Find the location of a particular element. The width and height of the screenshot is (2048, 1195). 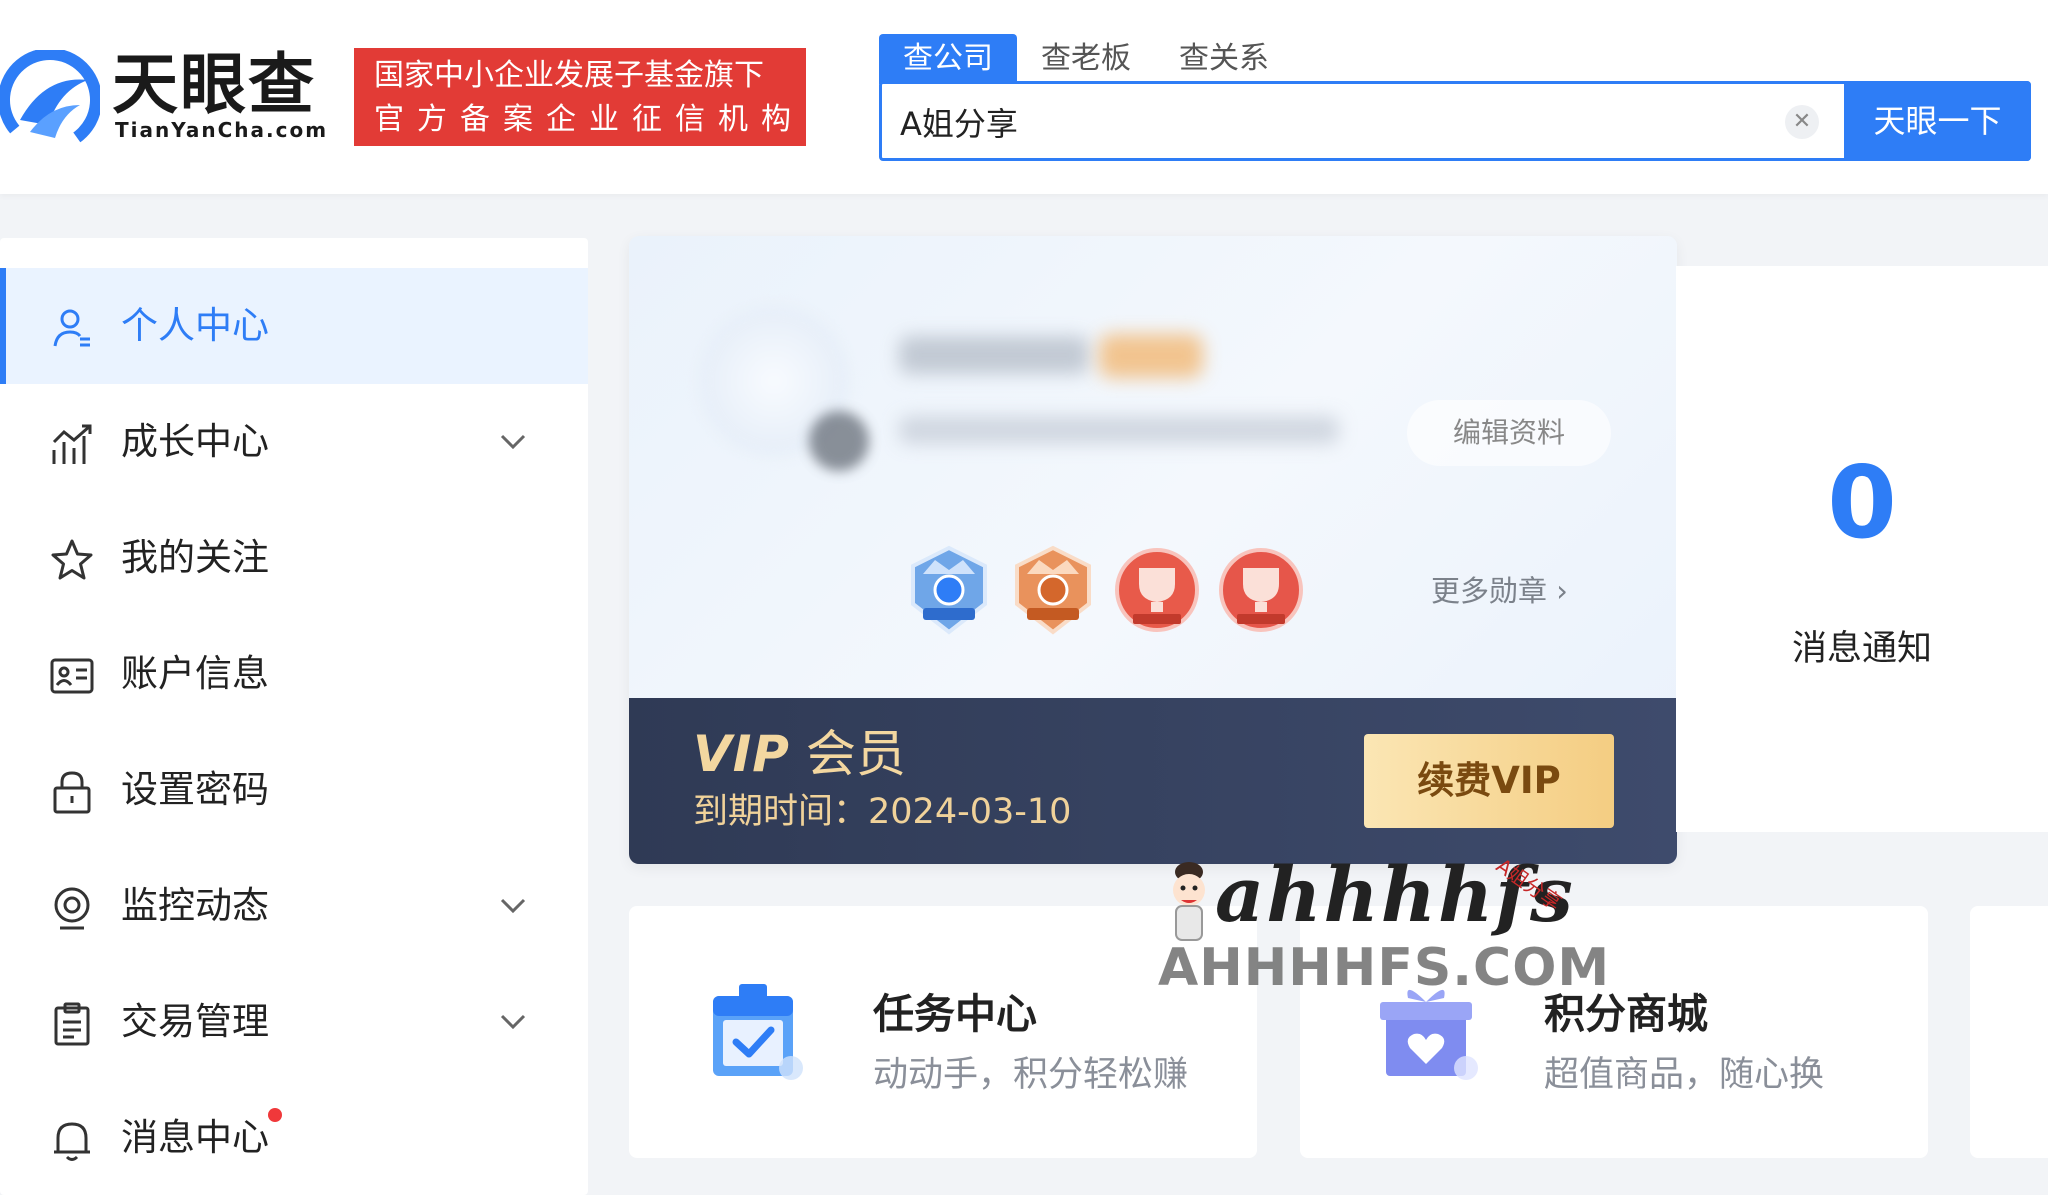

message-notification-card: 0 消息通知 is located at coordinates (1862, 549).